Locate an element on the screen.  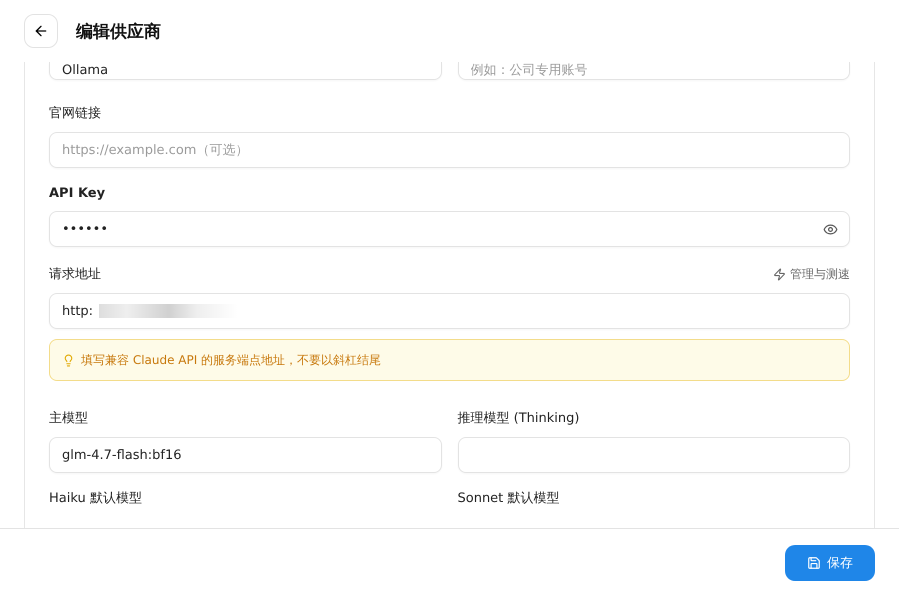
page-title: 编辑供应商 is located at coordinates (118, 31).